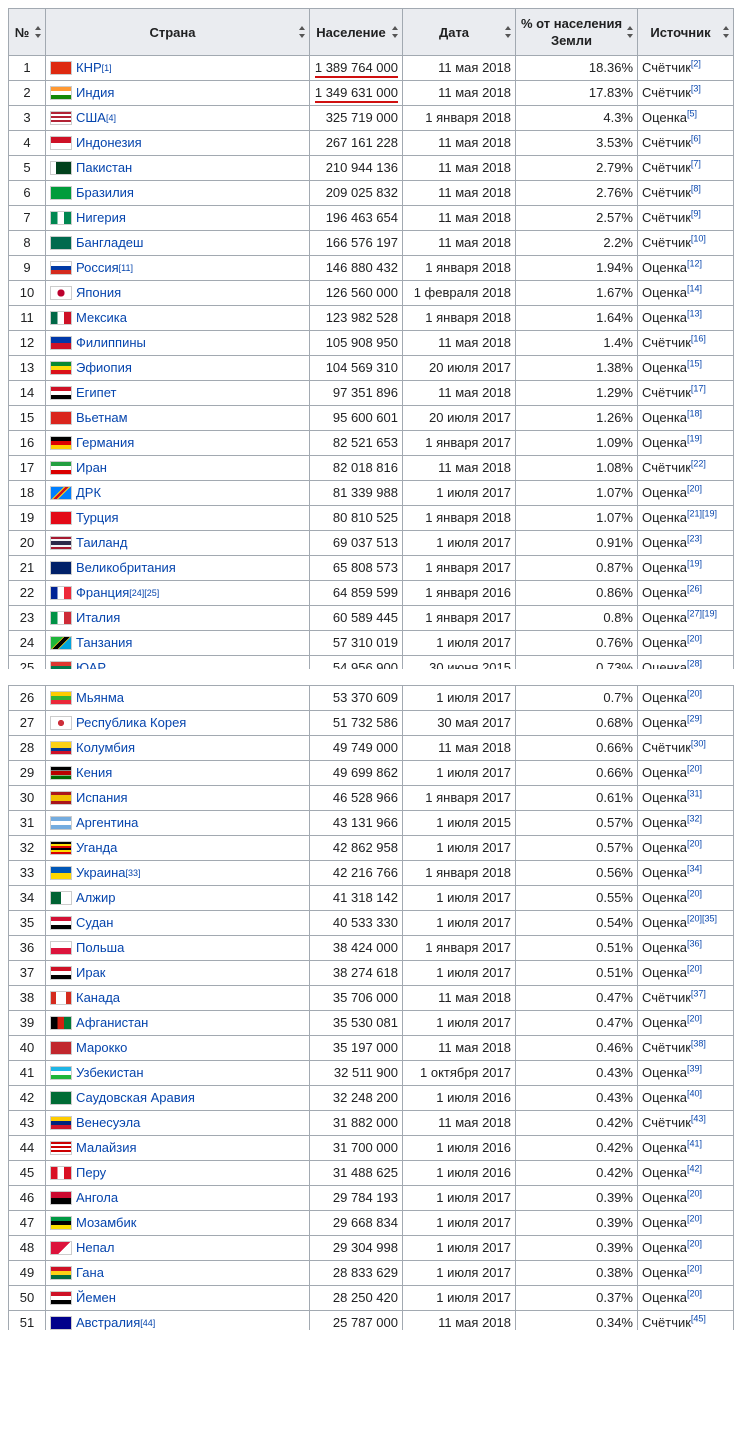 The image size is (750, 1444). What do you see at coordinates (97, 518) in the screenshot?
I see `country-link: Турция` at bounding box center [97, 518].